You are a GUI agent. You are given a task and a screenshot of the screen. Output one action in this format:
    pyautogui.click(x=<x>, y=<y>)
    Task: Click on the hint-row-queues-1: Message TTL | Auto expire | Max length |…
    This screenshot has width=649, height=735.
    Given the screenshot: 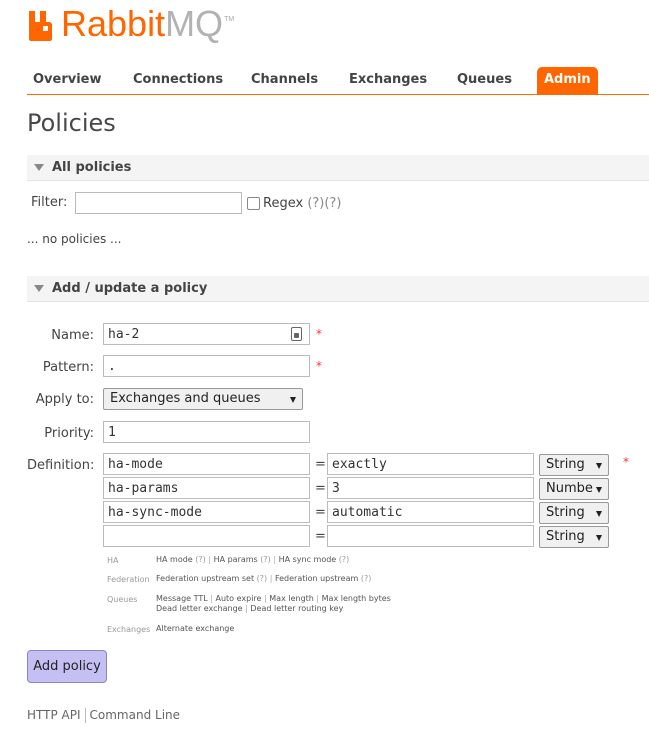 What is the action you would take?
    pyautogui.click(x=273, y=599)
    